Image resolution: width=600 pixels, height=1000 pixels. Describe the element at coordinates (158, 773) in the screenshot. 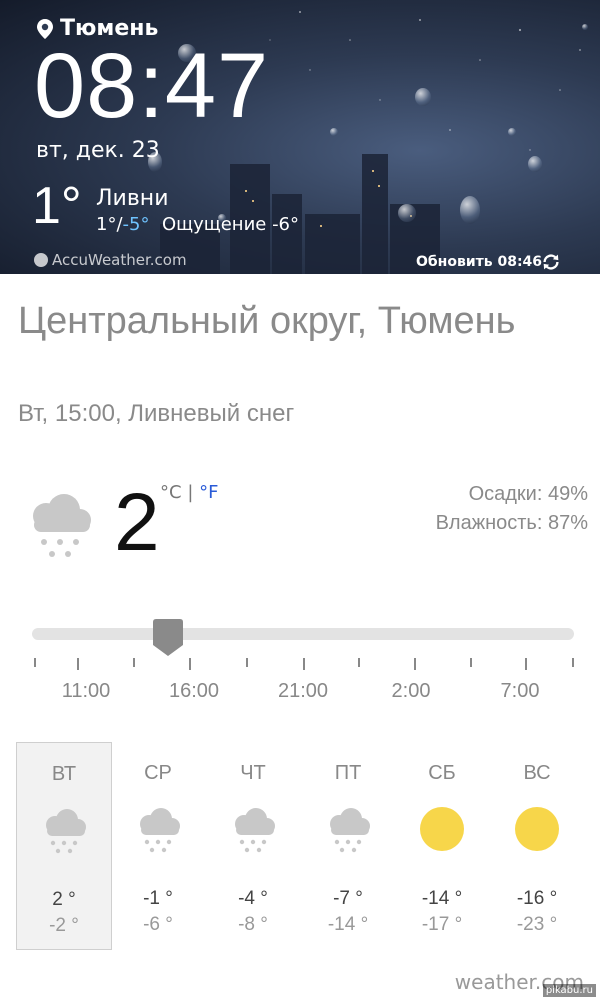

I see `day-name: СР` at that location.